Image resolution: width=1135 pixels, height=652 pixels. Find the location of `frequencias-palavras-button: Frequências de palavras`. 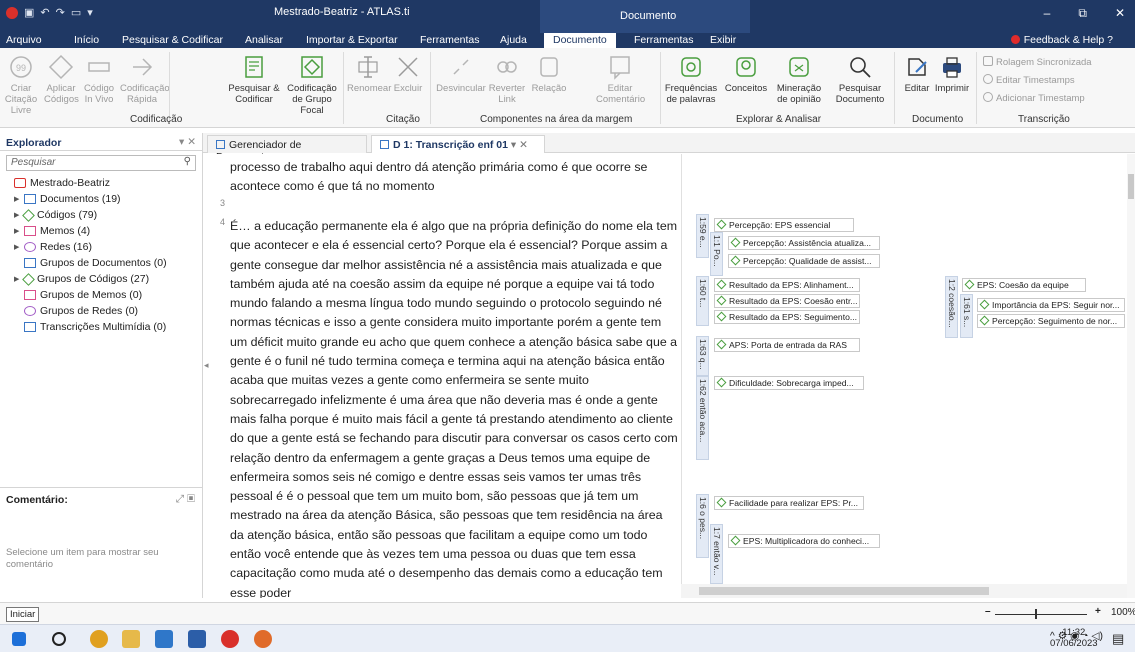

frequencias-palavras-button: Frequências de palavras is located at coordinates (691, 79).